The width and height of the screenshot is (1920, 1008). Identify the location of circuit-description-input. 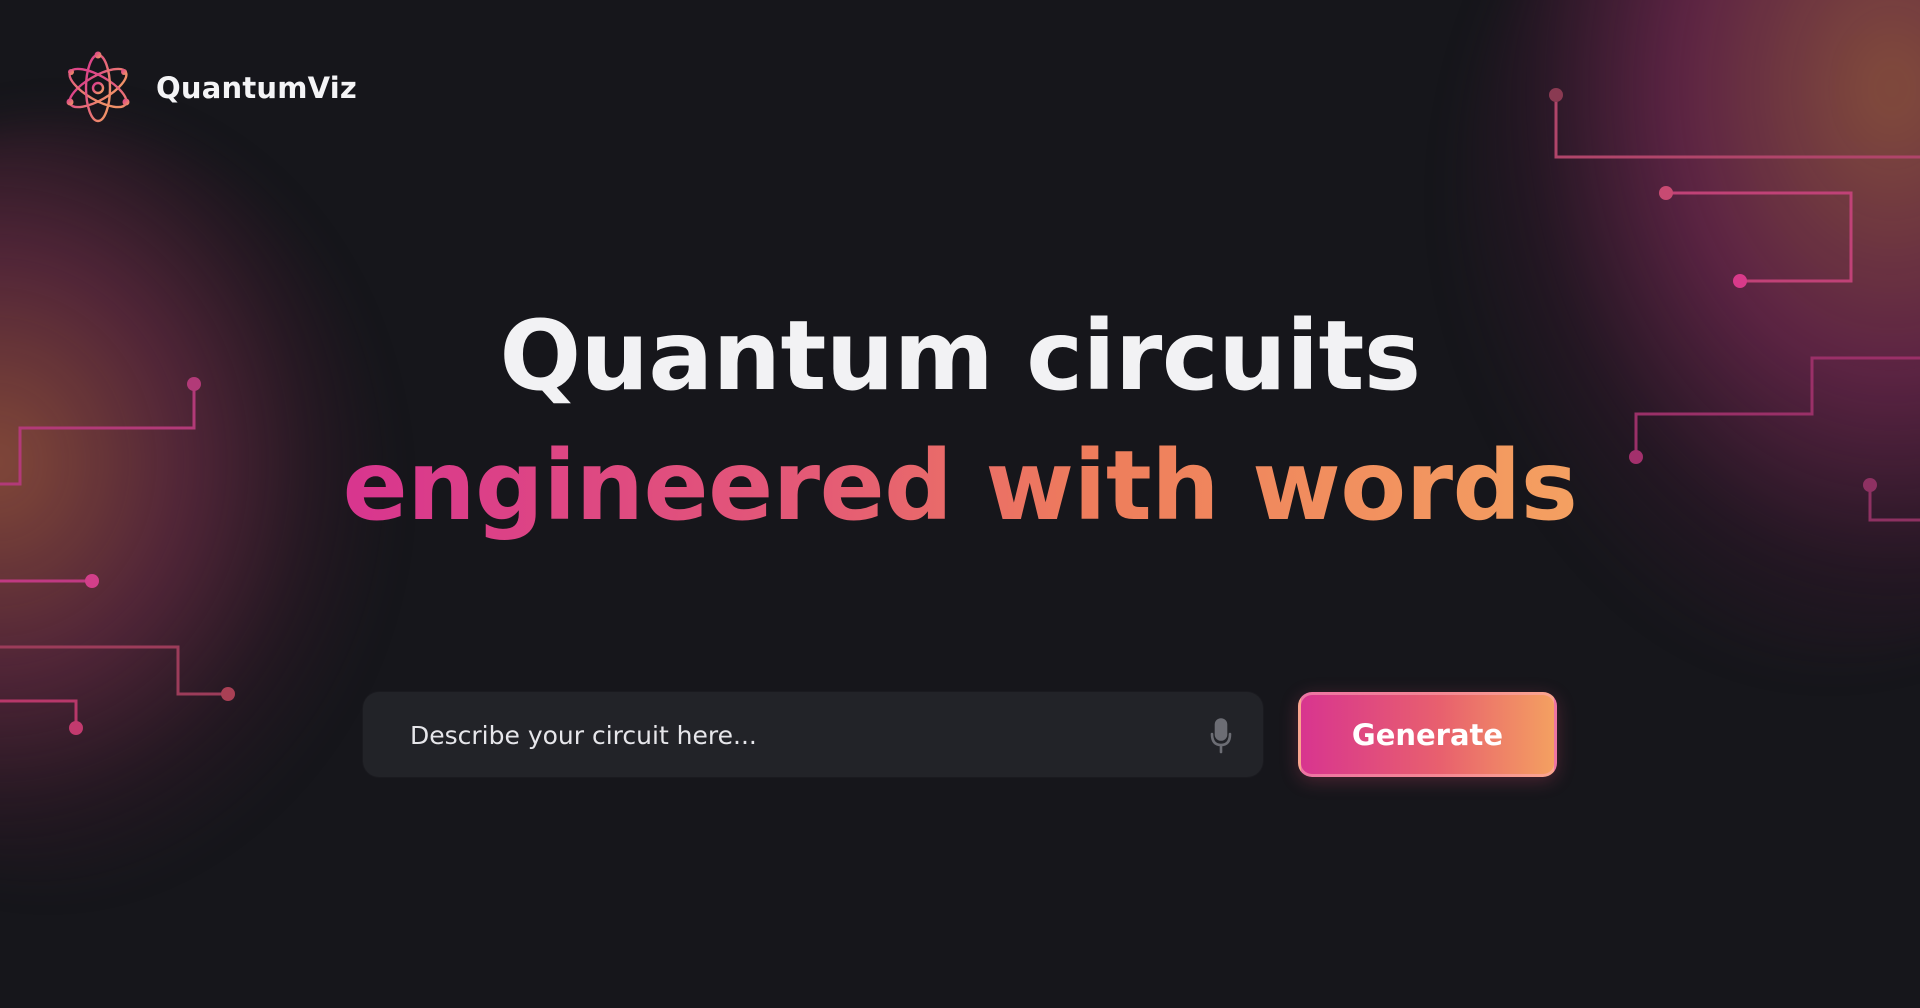
(790, 735).